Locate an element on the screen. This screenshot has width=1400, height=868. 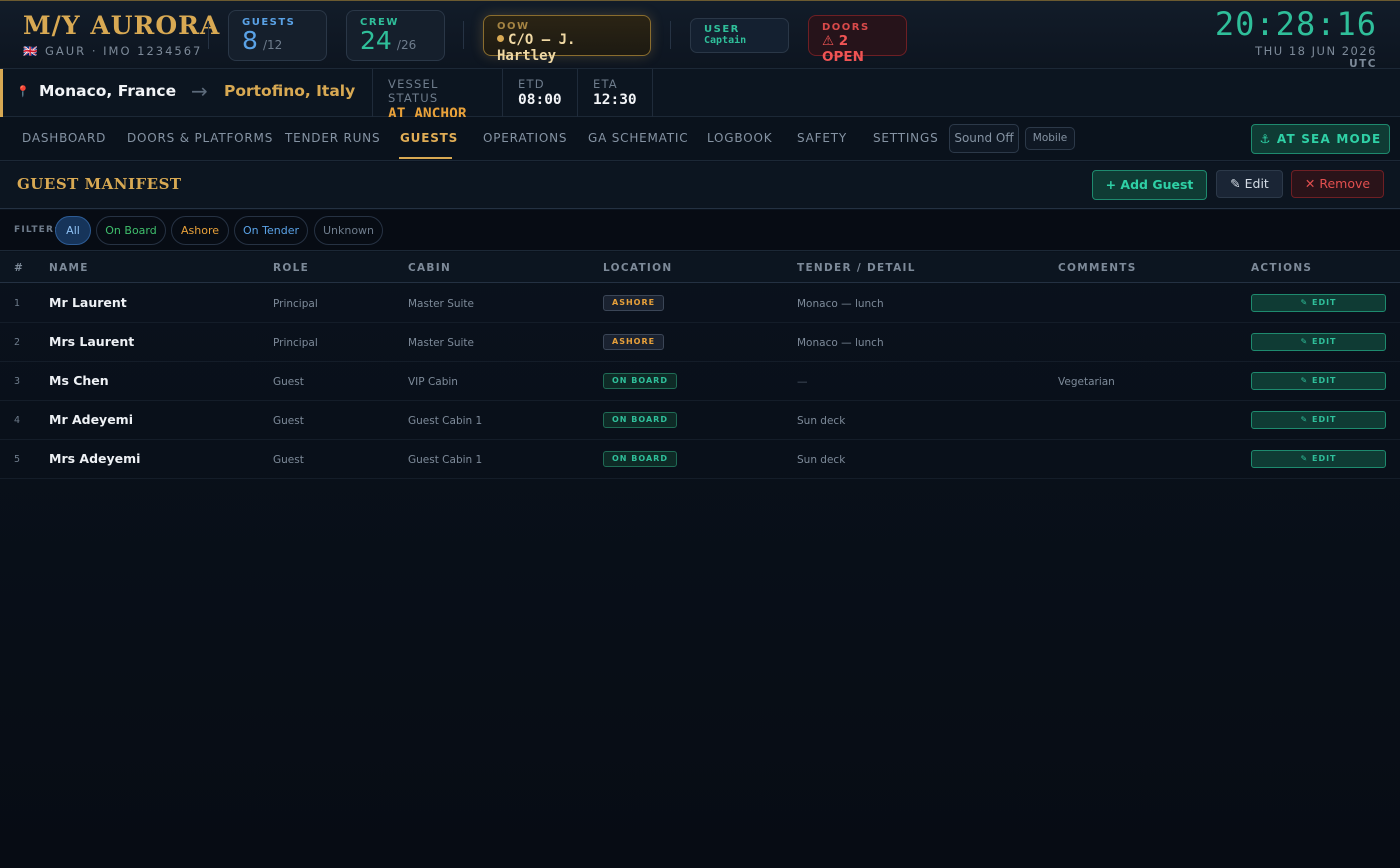
column-header-number: # is located at coordinates (19, 268).